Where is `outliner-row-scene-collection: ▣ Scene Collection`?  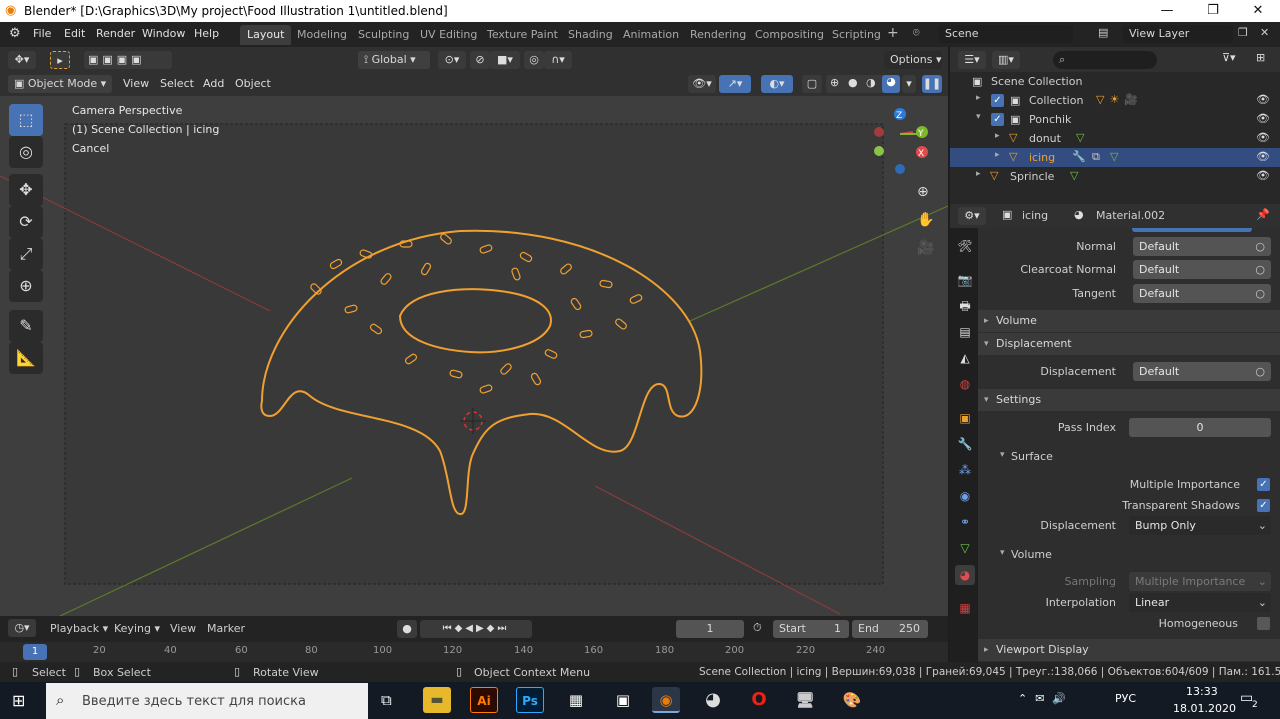
outliner-row-scene-collection: ▣ Scene Collection is located at coordinates (1115, 81).